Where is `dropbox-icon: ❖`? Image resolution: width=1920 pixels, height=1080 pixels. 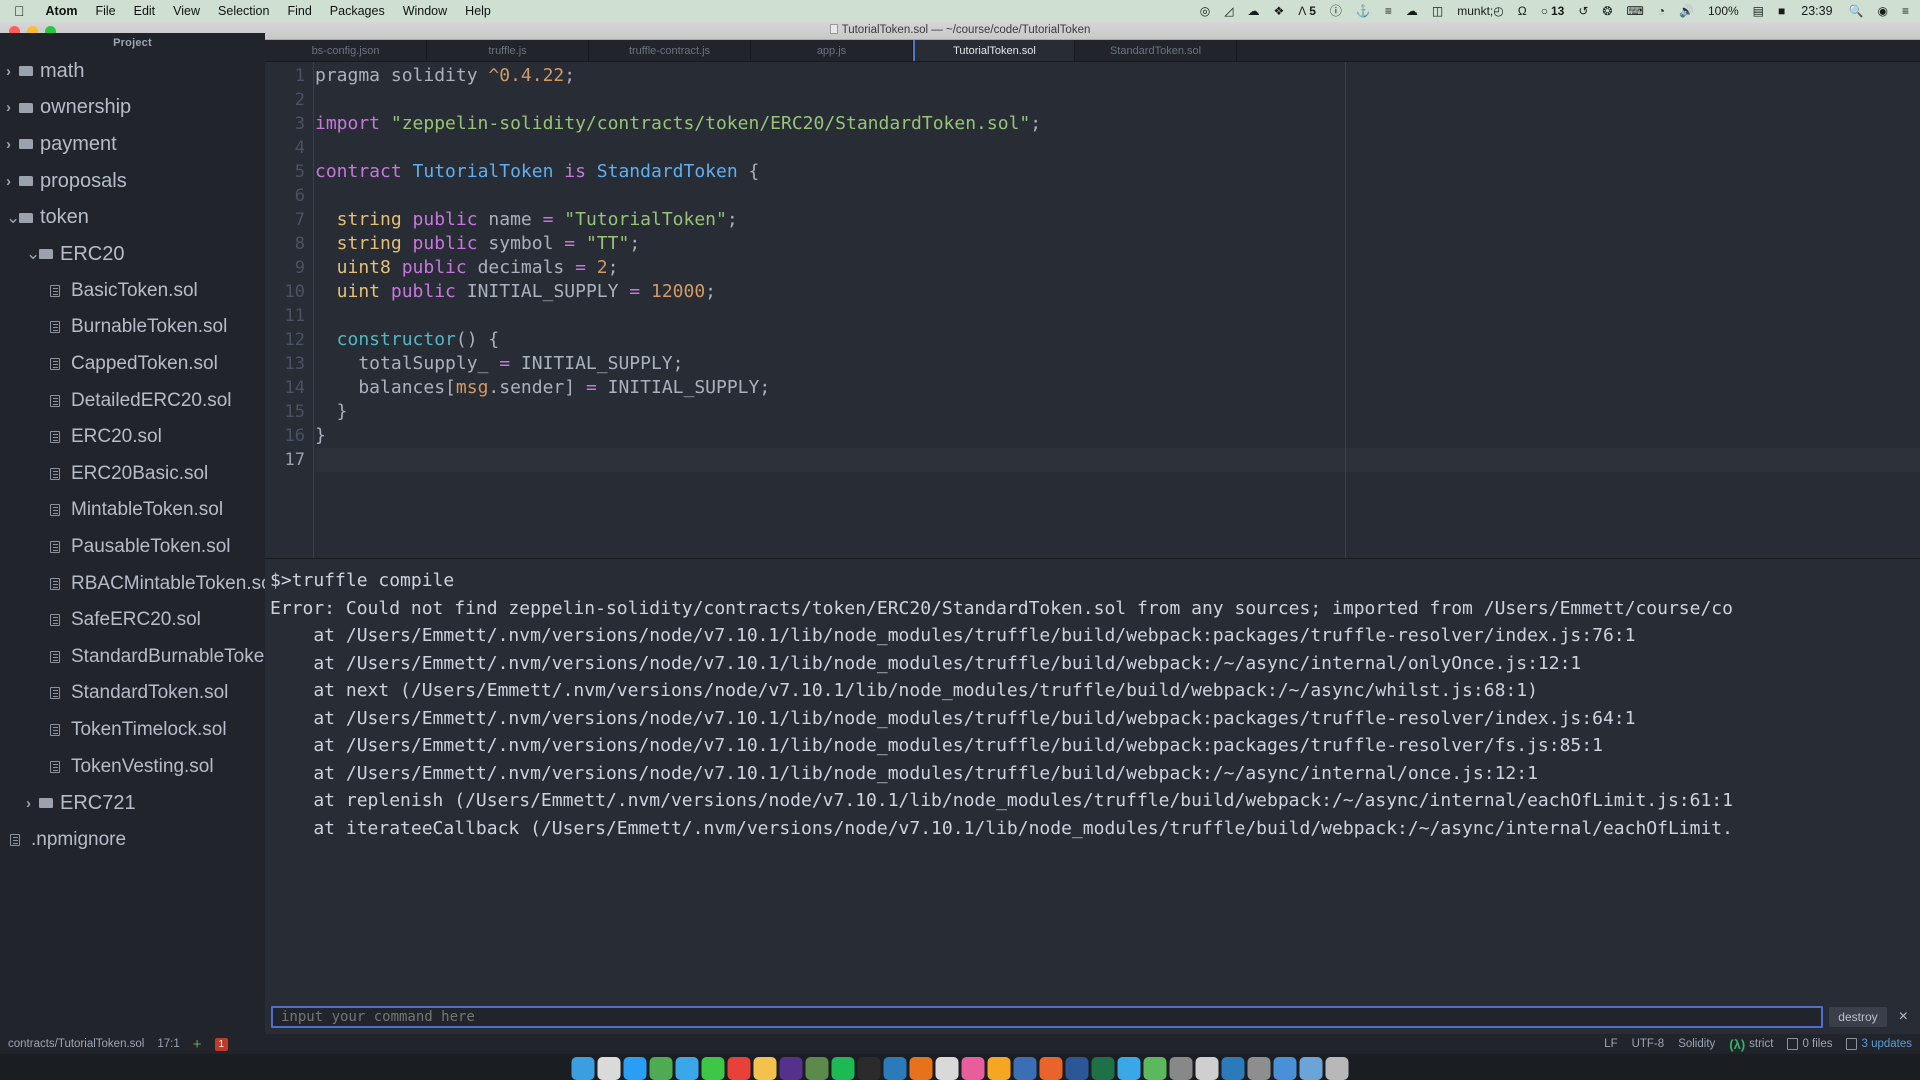 dropbox-icon: ❖ is located at coordinates (1278, 11).